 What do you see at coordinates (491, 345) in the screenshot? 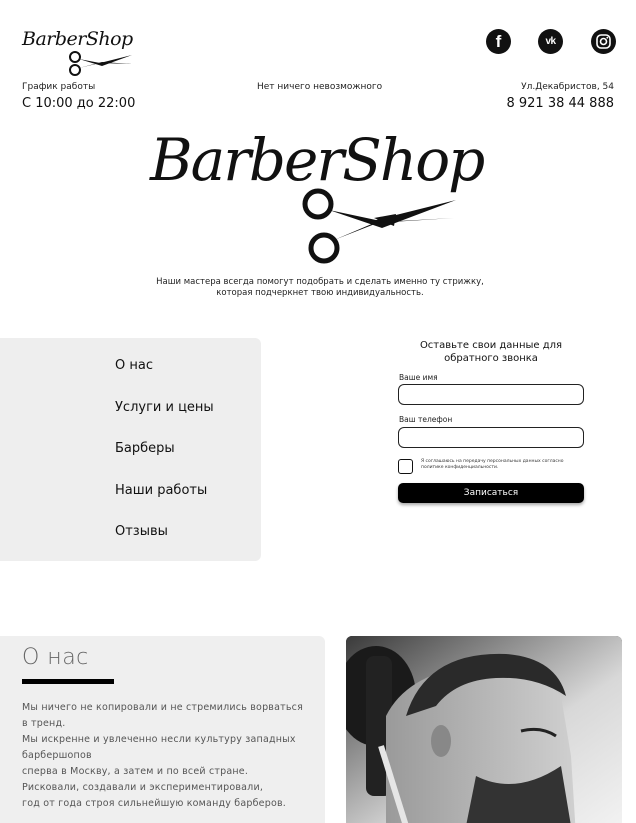
I see `form-title-line1: Оставьте свои данные для` at bounding box center [491, 345].